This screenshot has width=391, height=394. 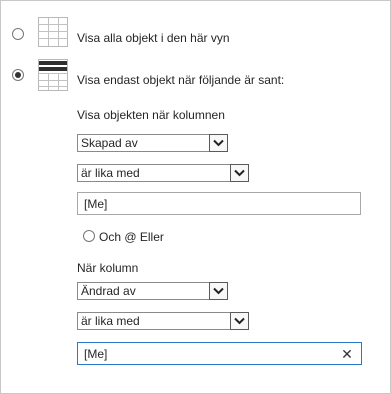 What do you see at coordinates (181, 80) in the screenshot?
I see `show-filtered-label: Visa endast objekt när följande är sant:` at bounding box center [181, 80].